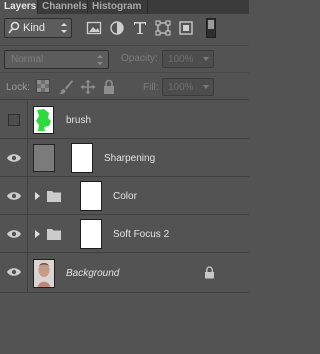 The image size is (320, 354). What do you see at coordinates (124, 273) in the screenshot?
I see `layer-background: Background` at bounding box center [124, 273].